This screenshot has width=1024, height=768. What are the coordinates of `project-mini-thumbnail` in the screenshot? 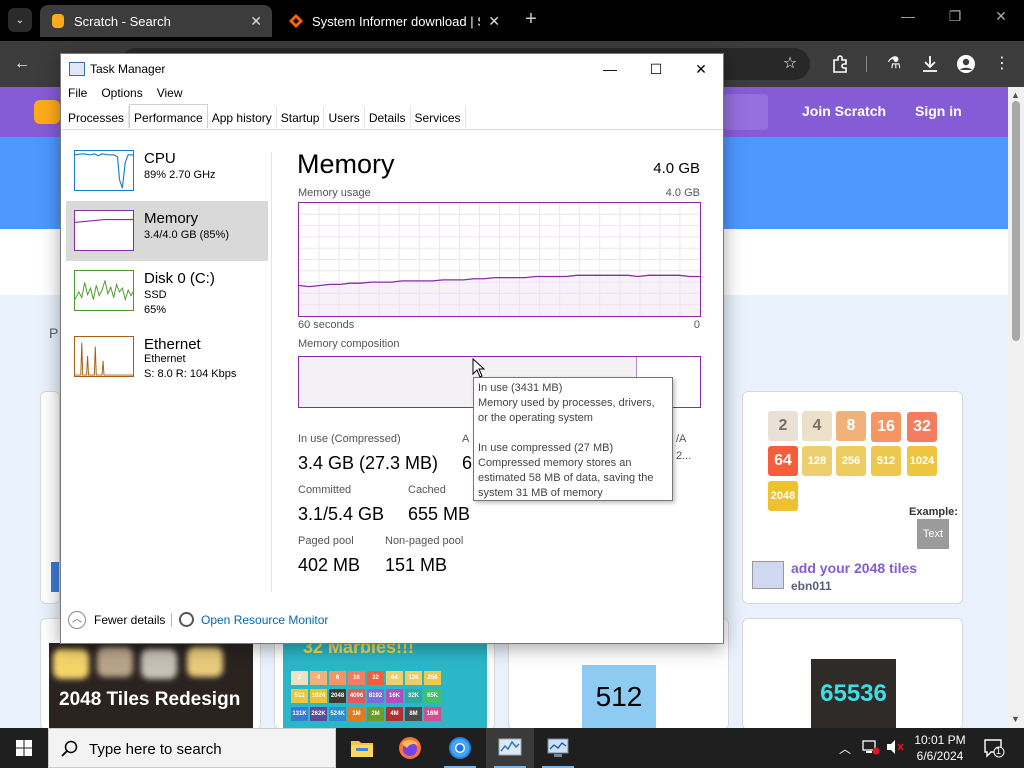 It's located at (768, 575).